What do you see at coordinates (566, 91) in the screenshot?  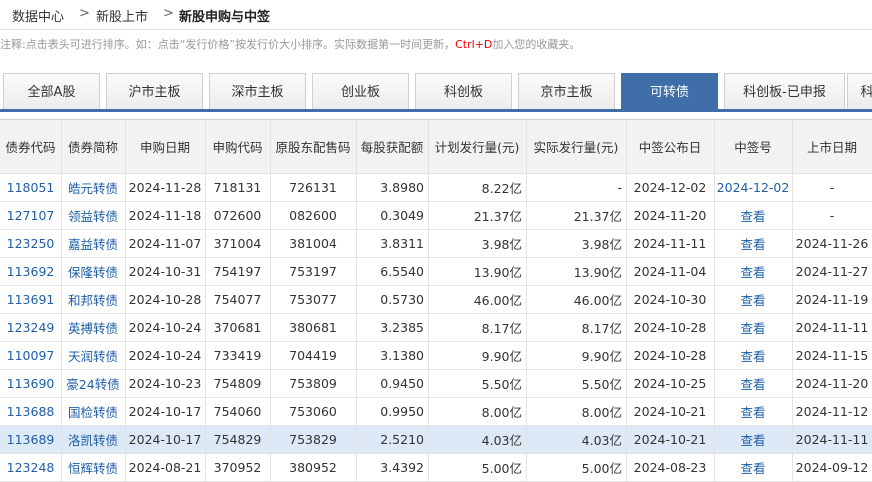 I see `tab-bj-main: 京市主板` at bounding box center [566, 91].